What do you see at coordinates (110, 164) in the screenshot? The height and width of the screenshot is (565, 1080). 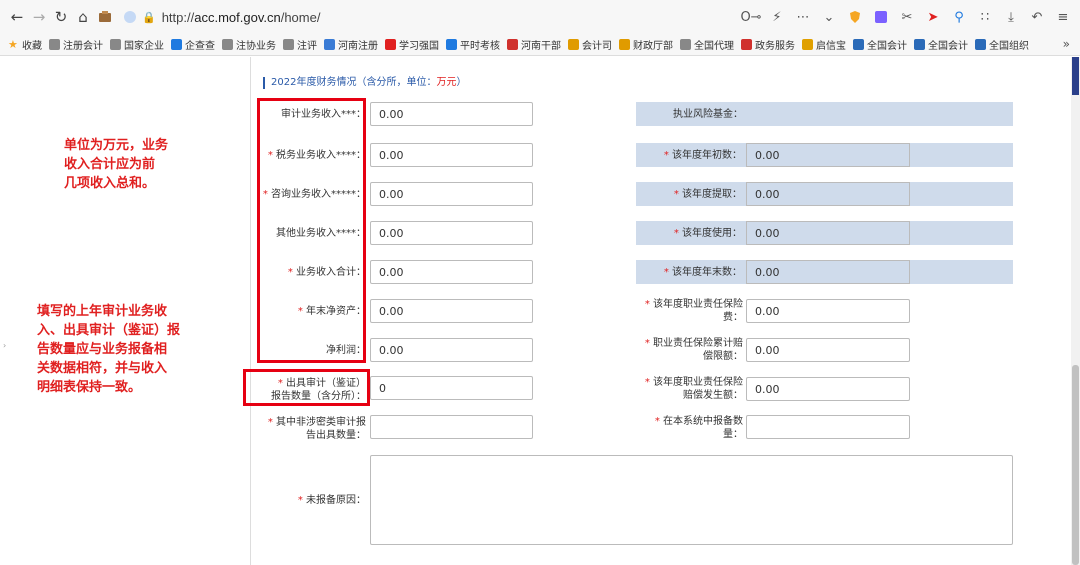 I see `note-line: 收入合计应为前` at bounding box center [110, 164].